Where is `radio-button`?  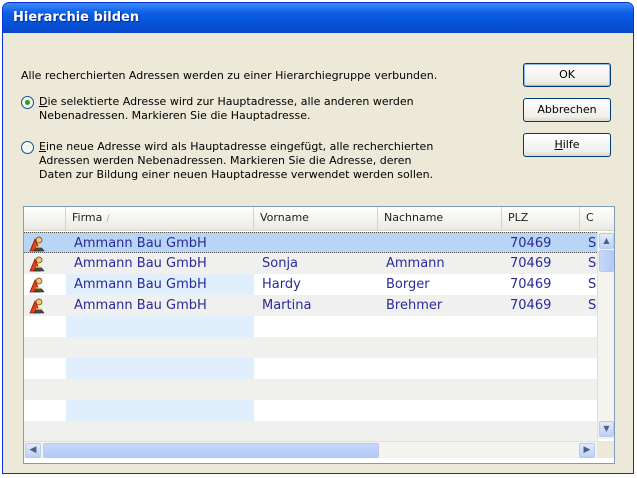 radio-button is located at coordinates (27, 147).